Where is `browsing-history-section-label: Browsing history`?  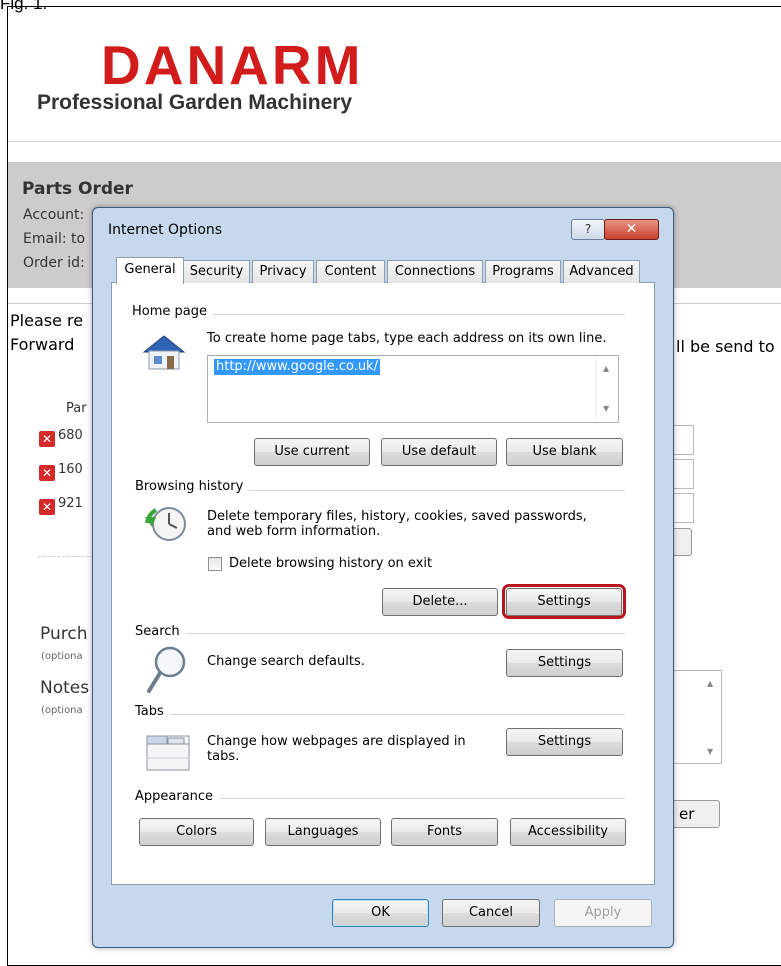
browsing-history-section-label: Browsing history is located at coordinates (192, 486).